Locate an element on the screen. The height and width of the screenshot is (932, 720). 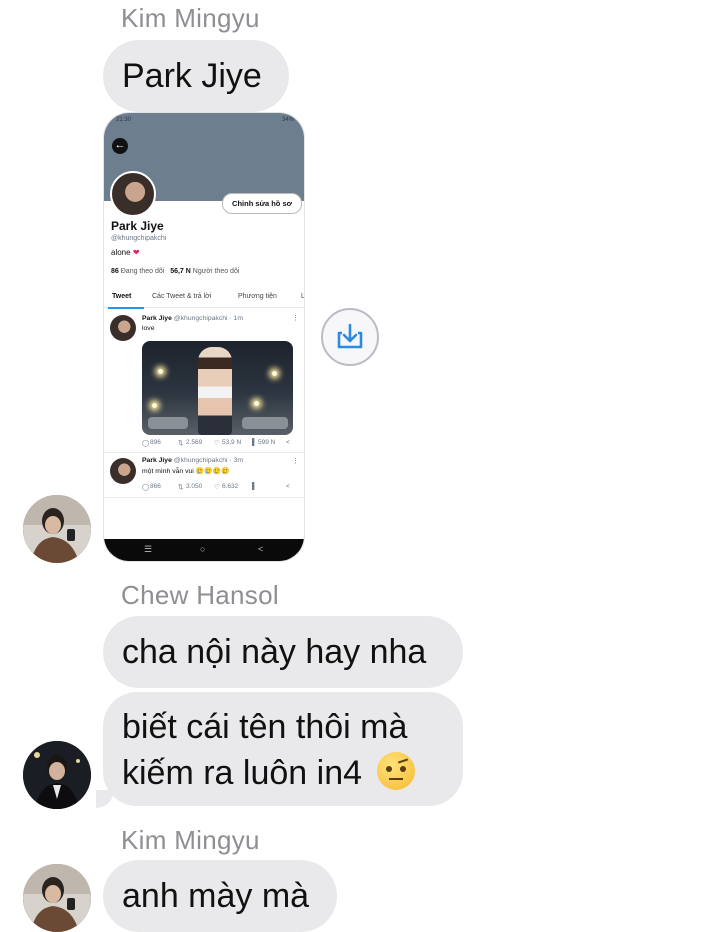
views-count: 599 N is located at coordinates (267, 442).